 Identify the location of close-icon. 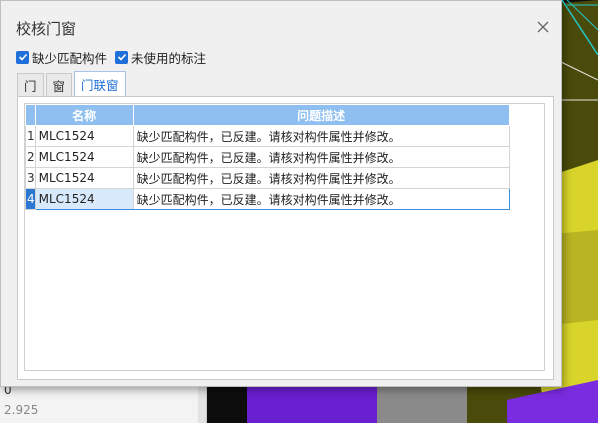
(543, 27).